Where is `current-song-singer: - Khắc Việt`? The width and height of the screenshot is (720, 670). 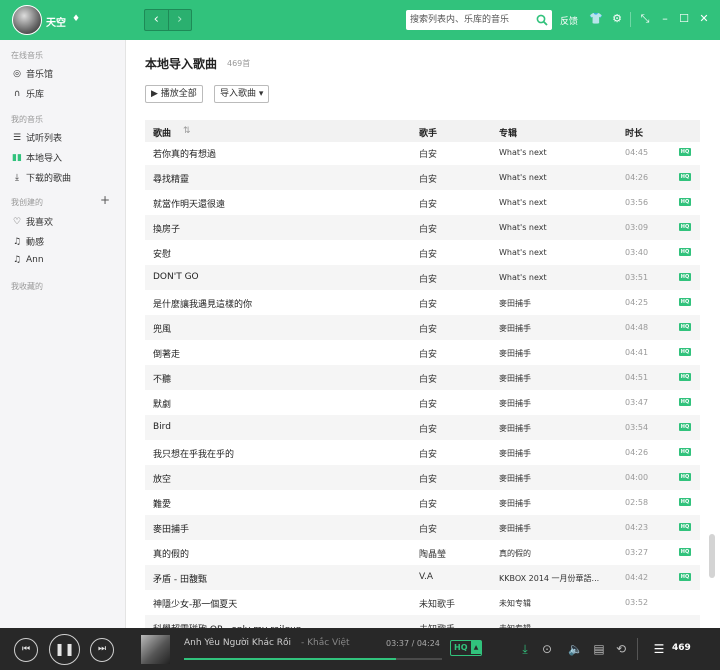
current-song-singer: - Khắc Việt is located at coordinates (325, 643).